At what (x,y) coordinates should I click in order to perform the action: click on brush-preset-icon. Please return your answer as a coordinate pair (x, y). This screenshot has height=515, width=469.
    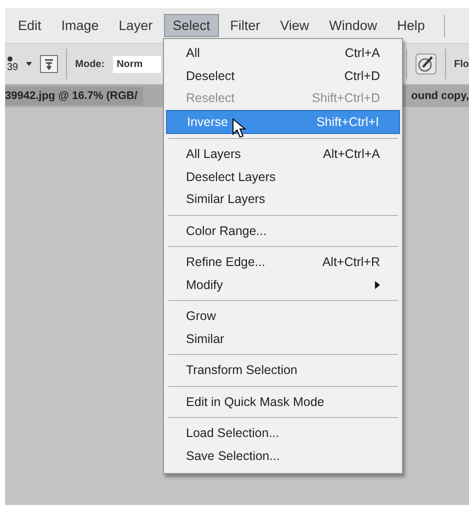
    Looking at the image, I should click on (10, 59).